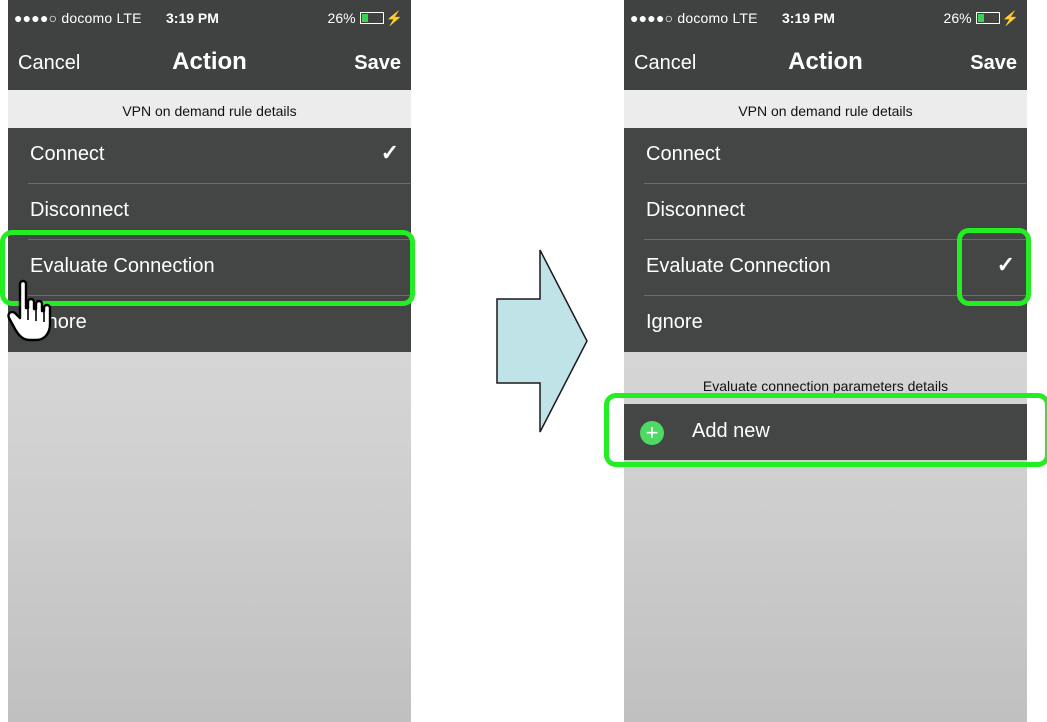 The image size is (1047, 722). What do you see at coordinates (542, 341) in the screenshot?
I see `right-arrow-icon` at bounding box center [542, 341].